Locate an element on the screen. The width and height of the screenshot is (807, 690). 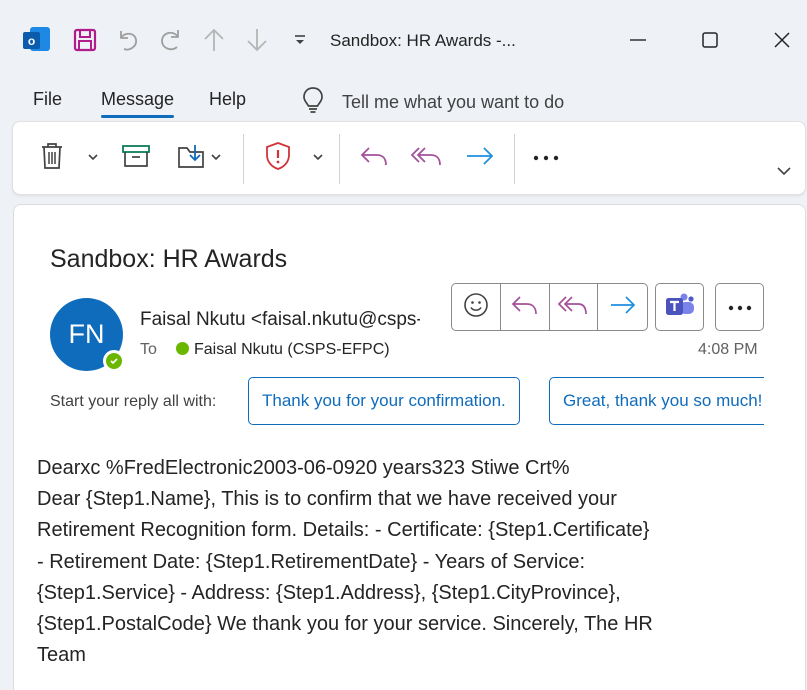
tab-help: Help is located at coordinates (227, 99).